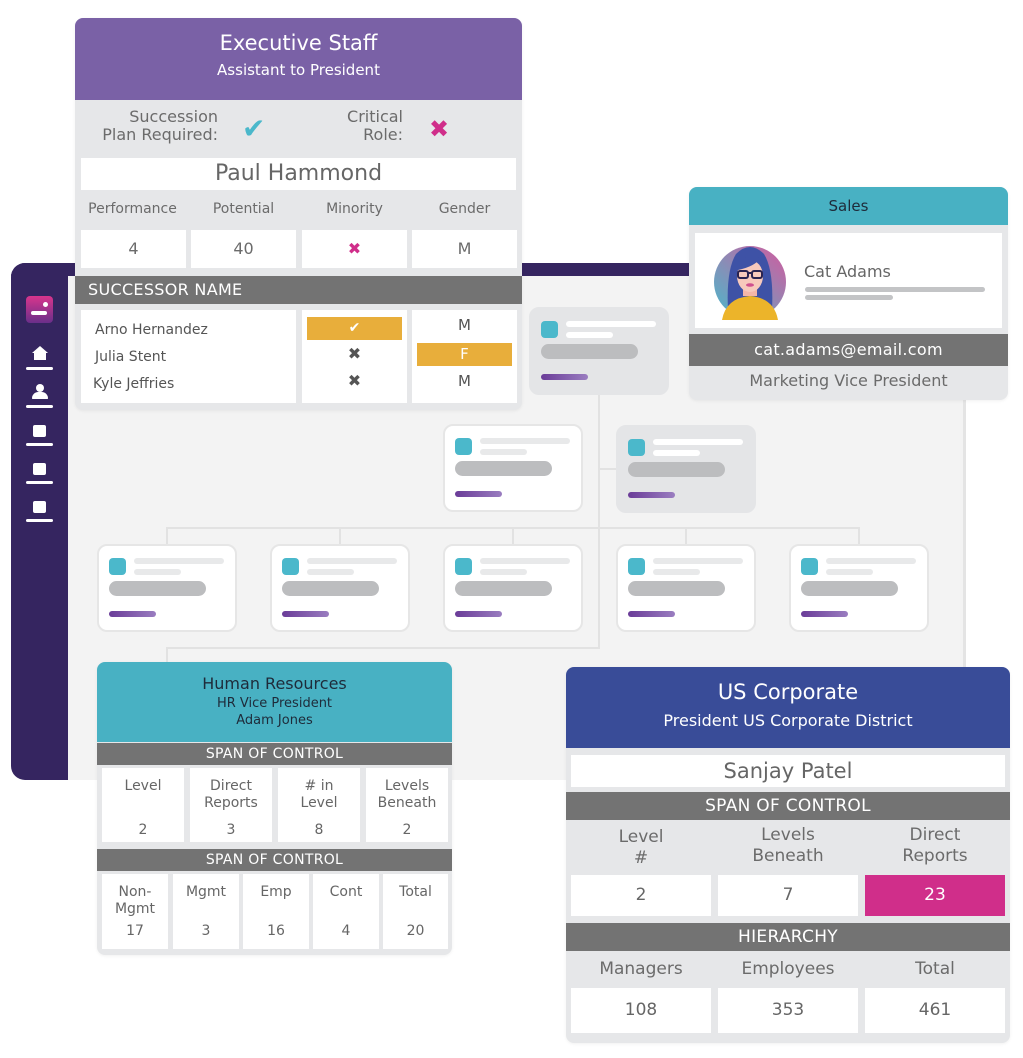 This screenshot has height=1058, width=1023. What do you see at coordinates (40, 358) in the screenshot?
I see `sidebar-item-home` at bounding box center [40, 358].